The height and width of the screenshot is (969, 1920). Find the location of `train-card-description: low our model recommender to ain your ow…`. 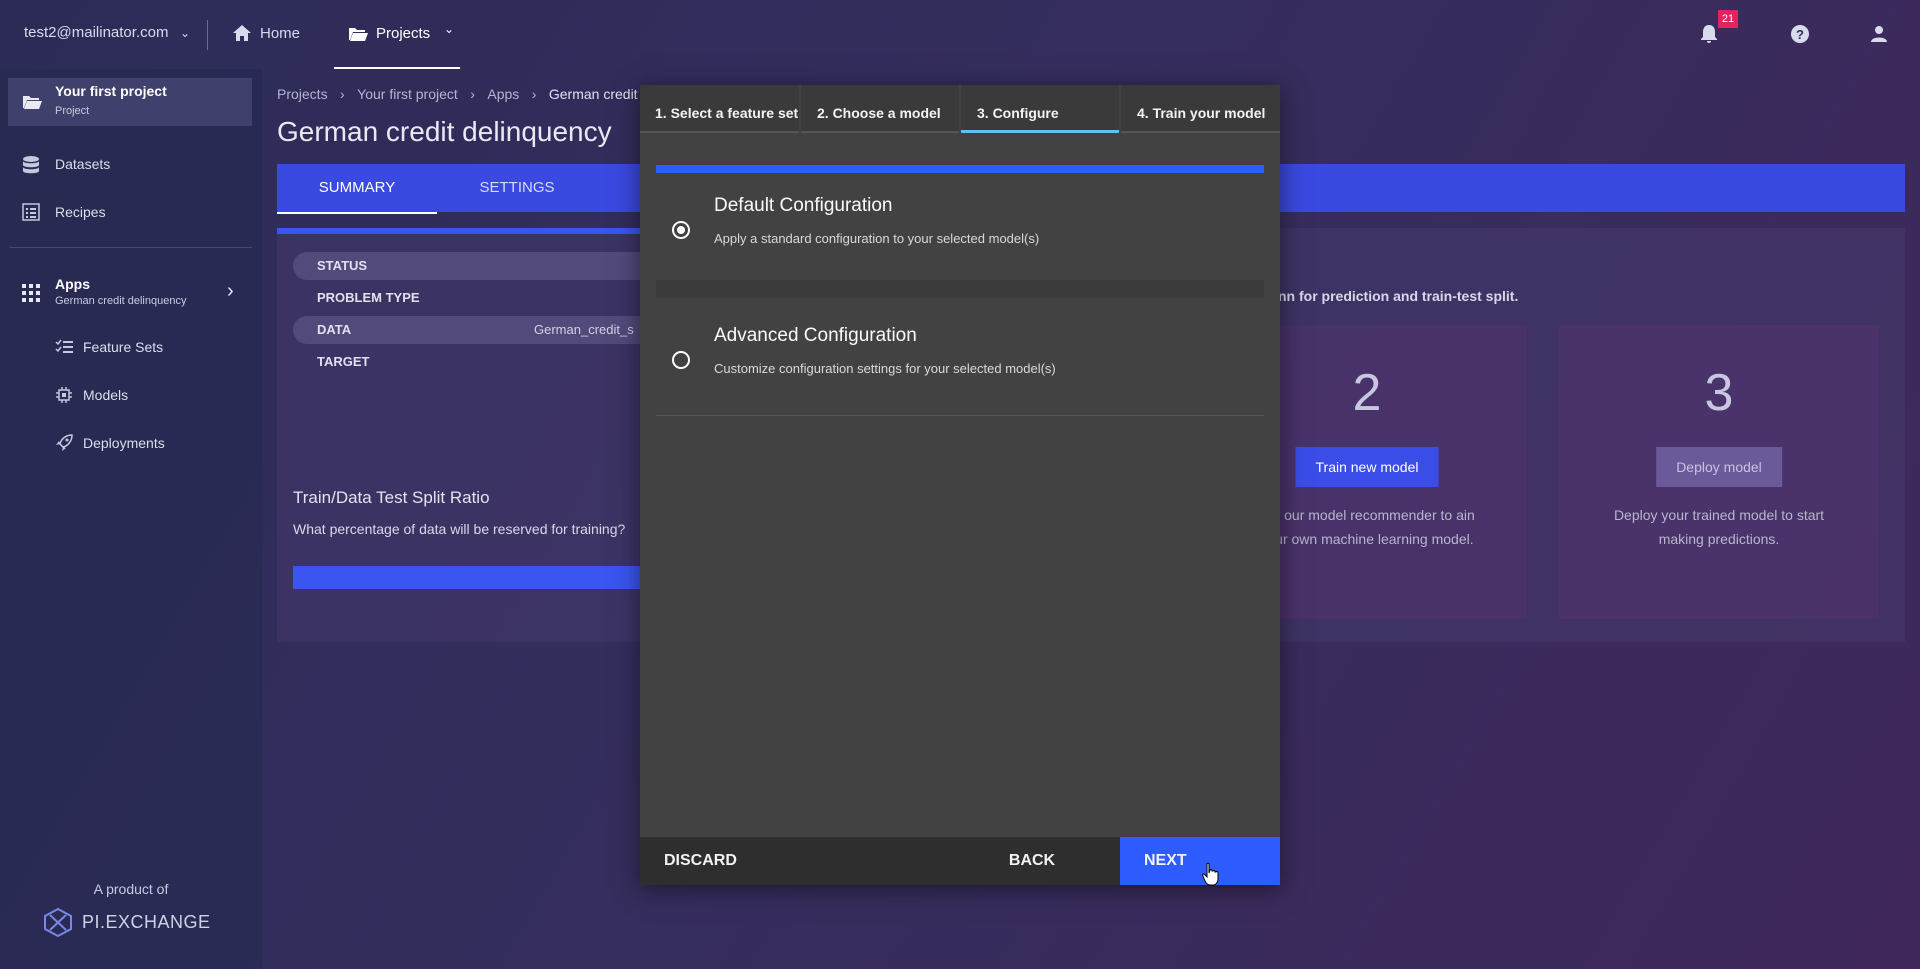

train-card-description: low our model recommender to ain your ow… is located at coordinates (1367, 527).